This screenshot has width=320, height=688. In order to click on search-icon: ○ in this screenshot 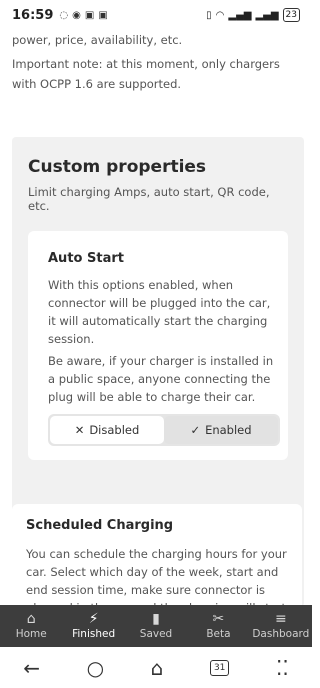, I will do `click(95, 668)`.